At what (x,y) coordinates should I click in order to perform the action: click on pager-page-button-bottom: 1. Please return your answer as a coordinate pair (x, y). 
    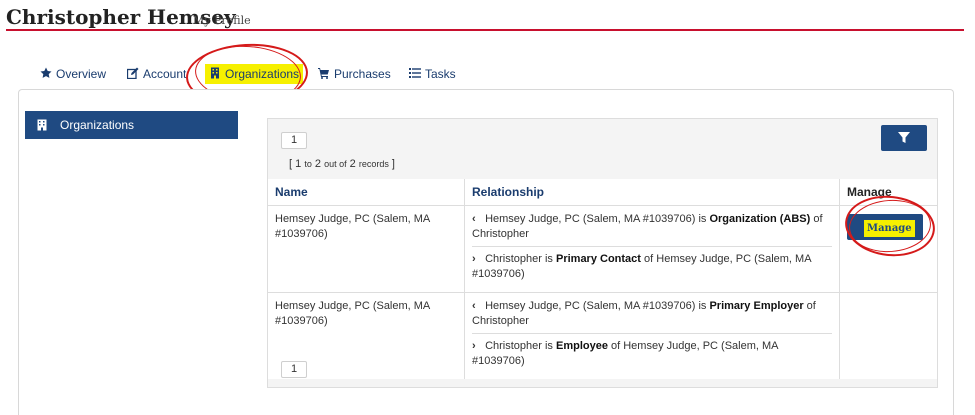
    Looking at the image, I should click on (294, 369).